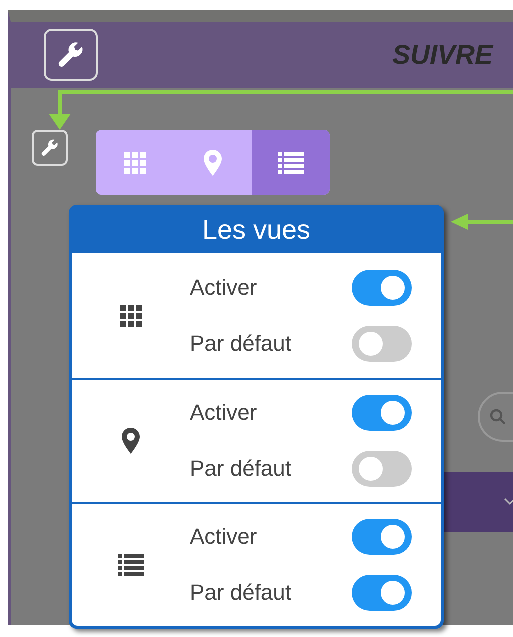  I want to click on popup-title: Les vues, so click(256, 230).